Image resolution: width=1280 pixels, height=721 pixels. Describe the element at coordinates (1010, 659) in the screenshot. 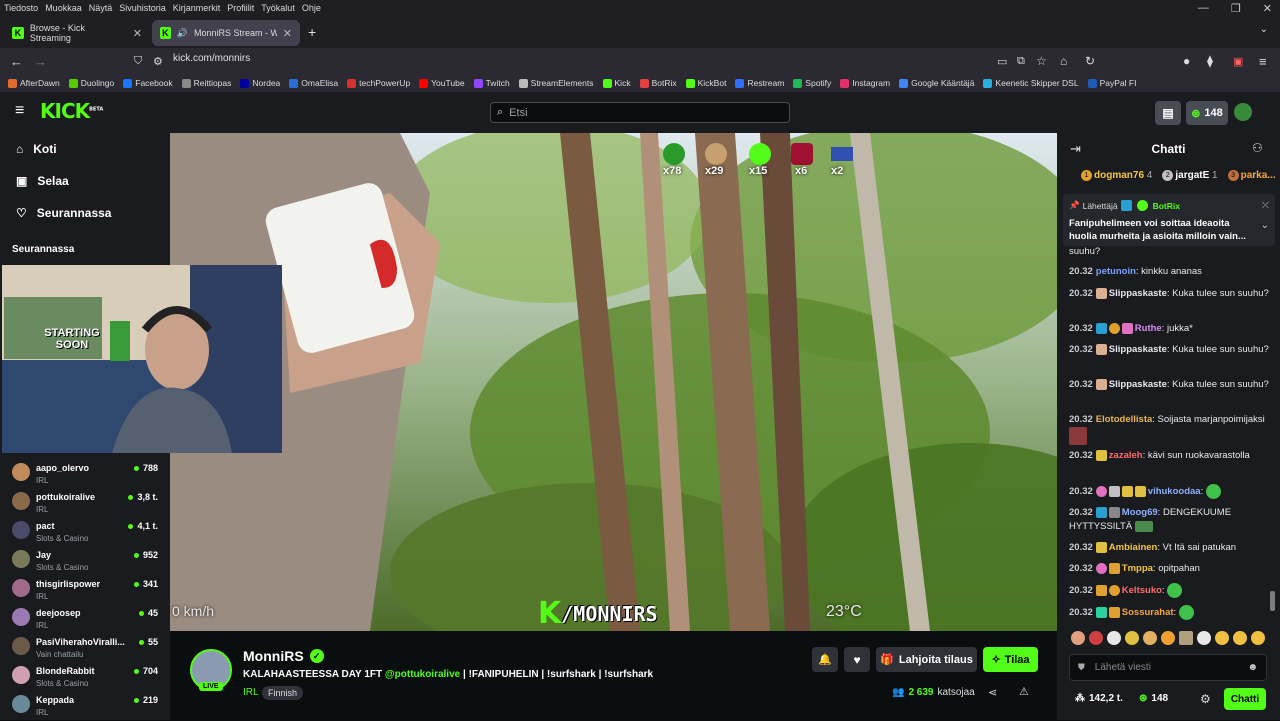

I see `subscribe-button: ✧ Tilaa` at that location.